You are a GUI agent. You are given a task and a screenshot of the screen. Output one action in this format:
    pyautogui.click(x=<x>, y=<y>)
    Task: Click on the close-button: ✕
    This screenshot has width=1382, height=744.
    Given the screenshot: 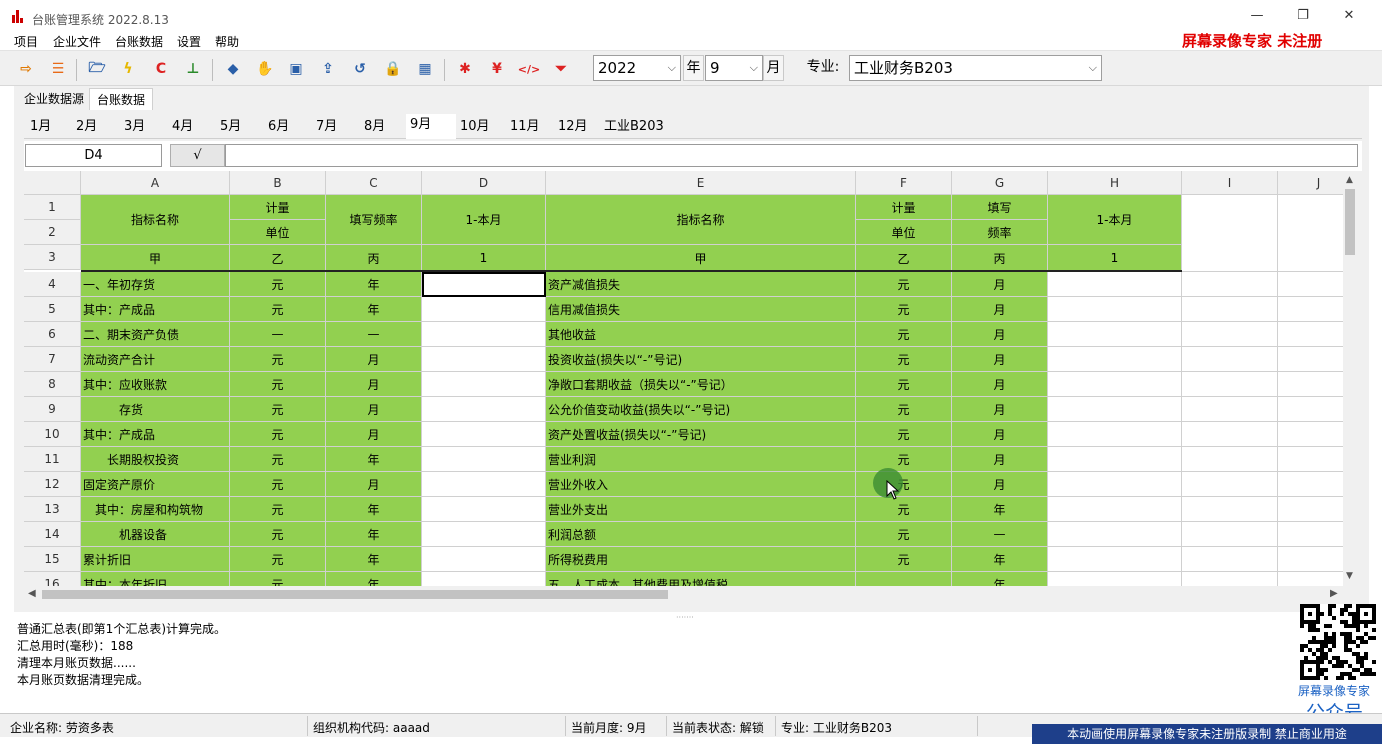 What is the action you would take?
    pyautogui.click(x=1349, y=16)
    